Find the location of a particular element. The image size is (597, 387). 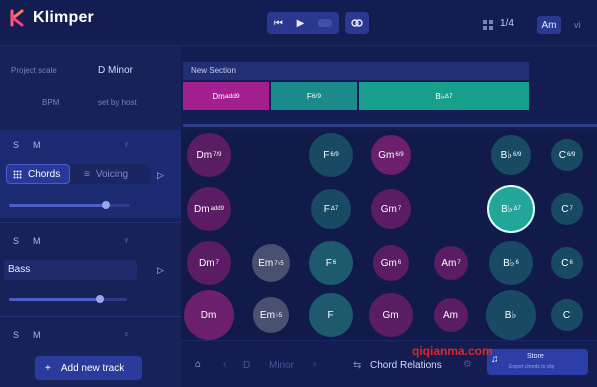

klimper-logo-icon is located at coordinates (18, 18).